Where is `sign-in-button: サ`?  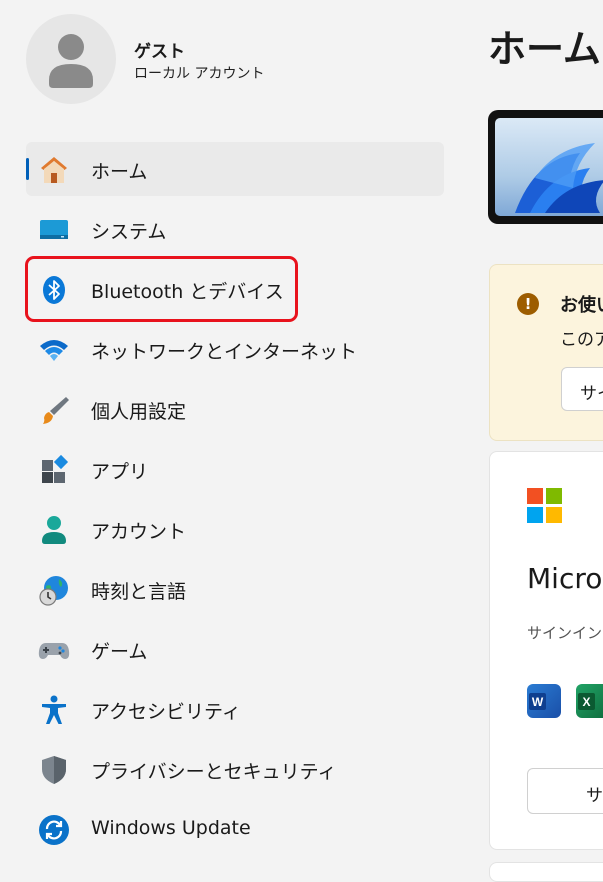 sign-in-button: サ is located at coordinates (565, 791).